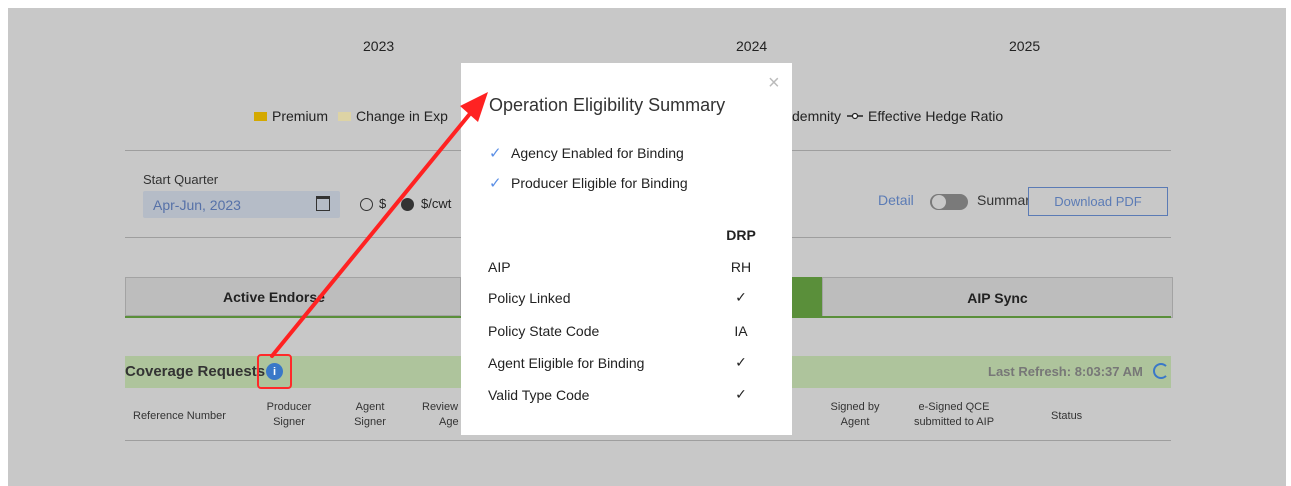  What do you see at coordinates (379, 225) in the screenshot?
I see `annotation-arrow` at bounding box center [379, 225].